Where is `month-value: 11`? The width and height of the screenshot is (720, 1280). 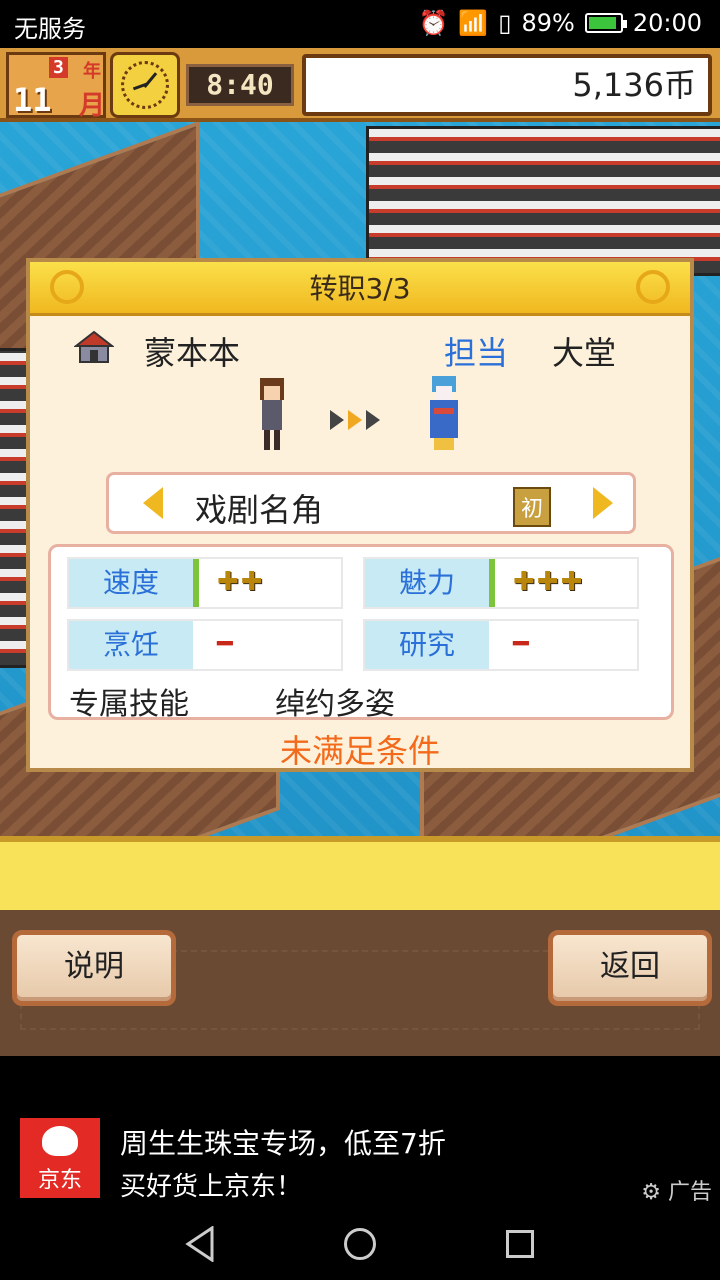 month-value: 11 is located at coordinates (32, 100).